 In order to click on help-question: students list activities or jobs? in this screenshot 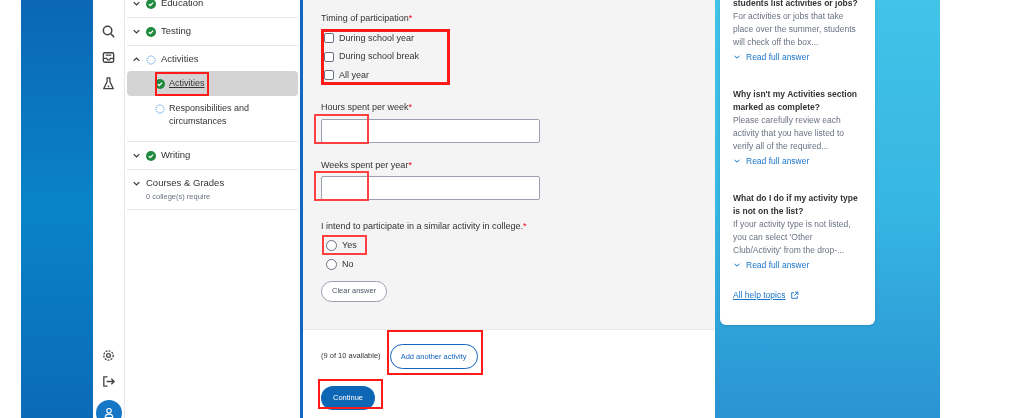, I will do `click(796, 5)`.